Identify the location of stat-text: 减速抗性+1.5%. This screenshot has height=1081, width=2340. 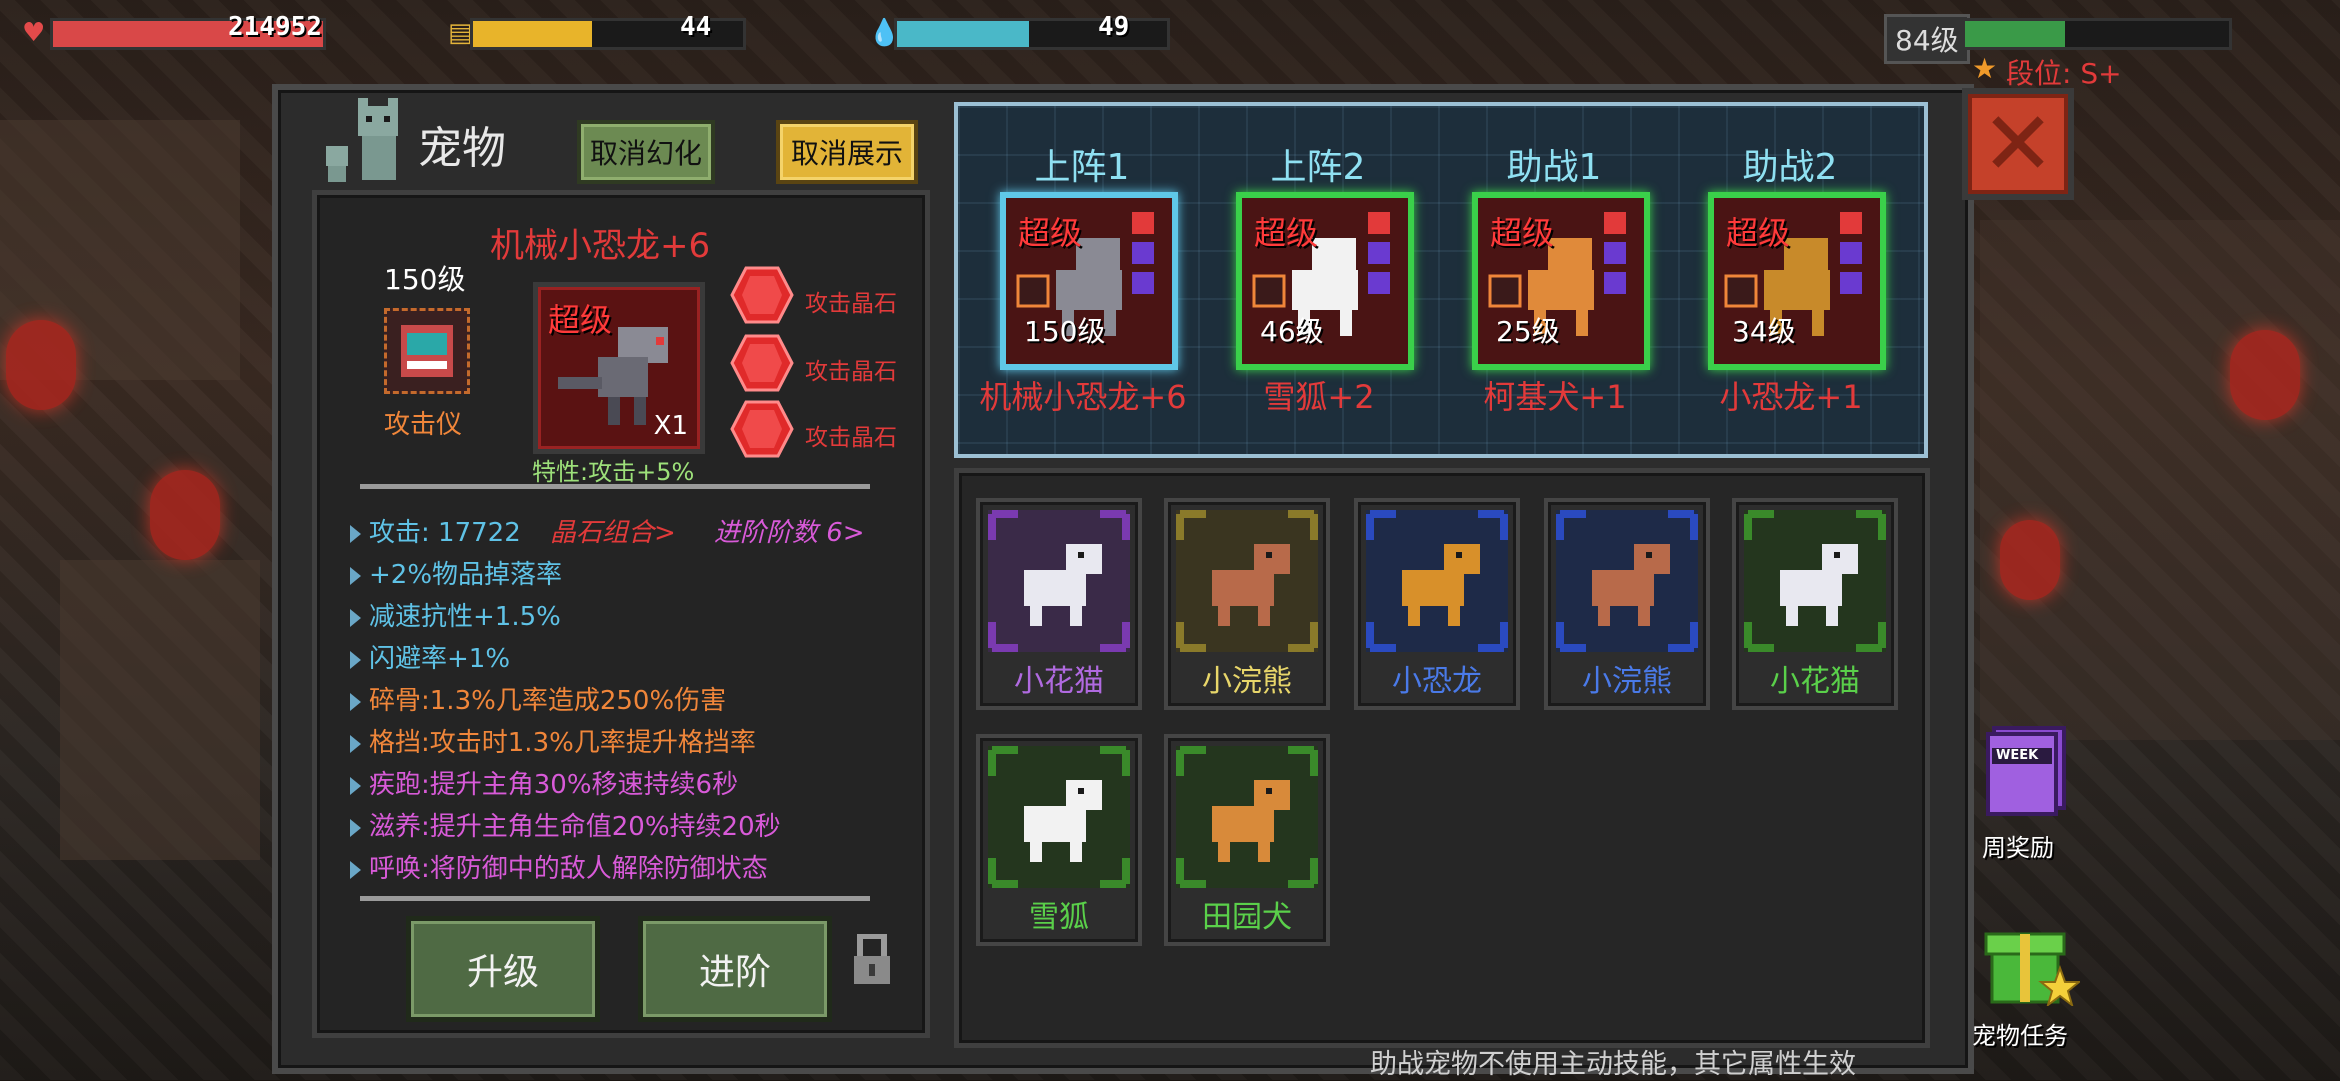
(465, 617).